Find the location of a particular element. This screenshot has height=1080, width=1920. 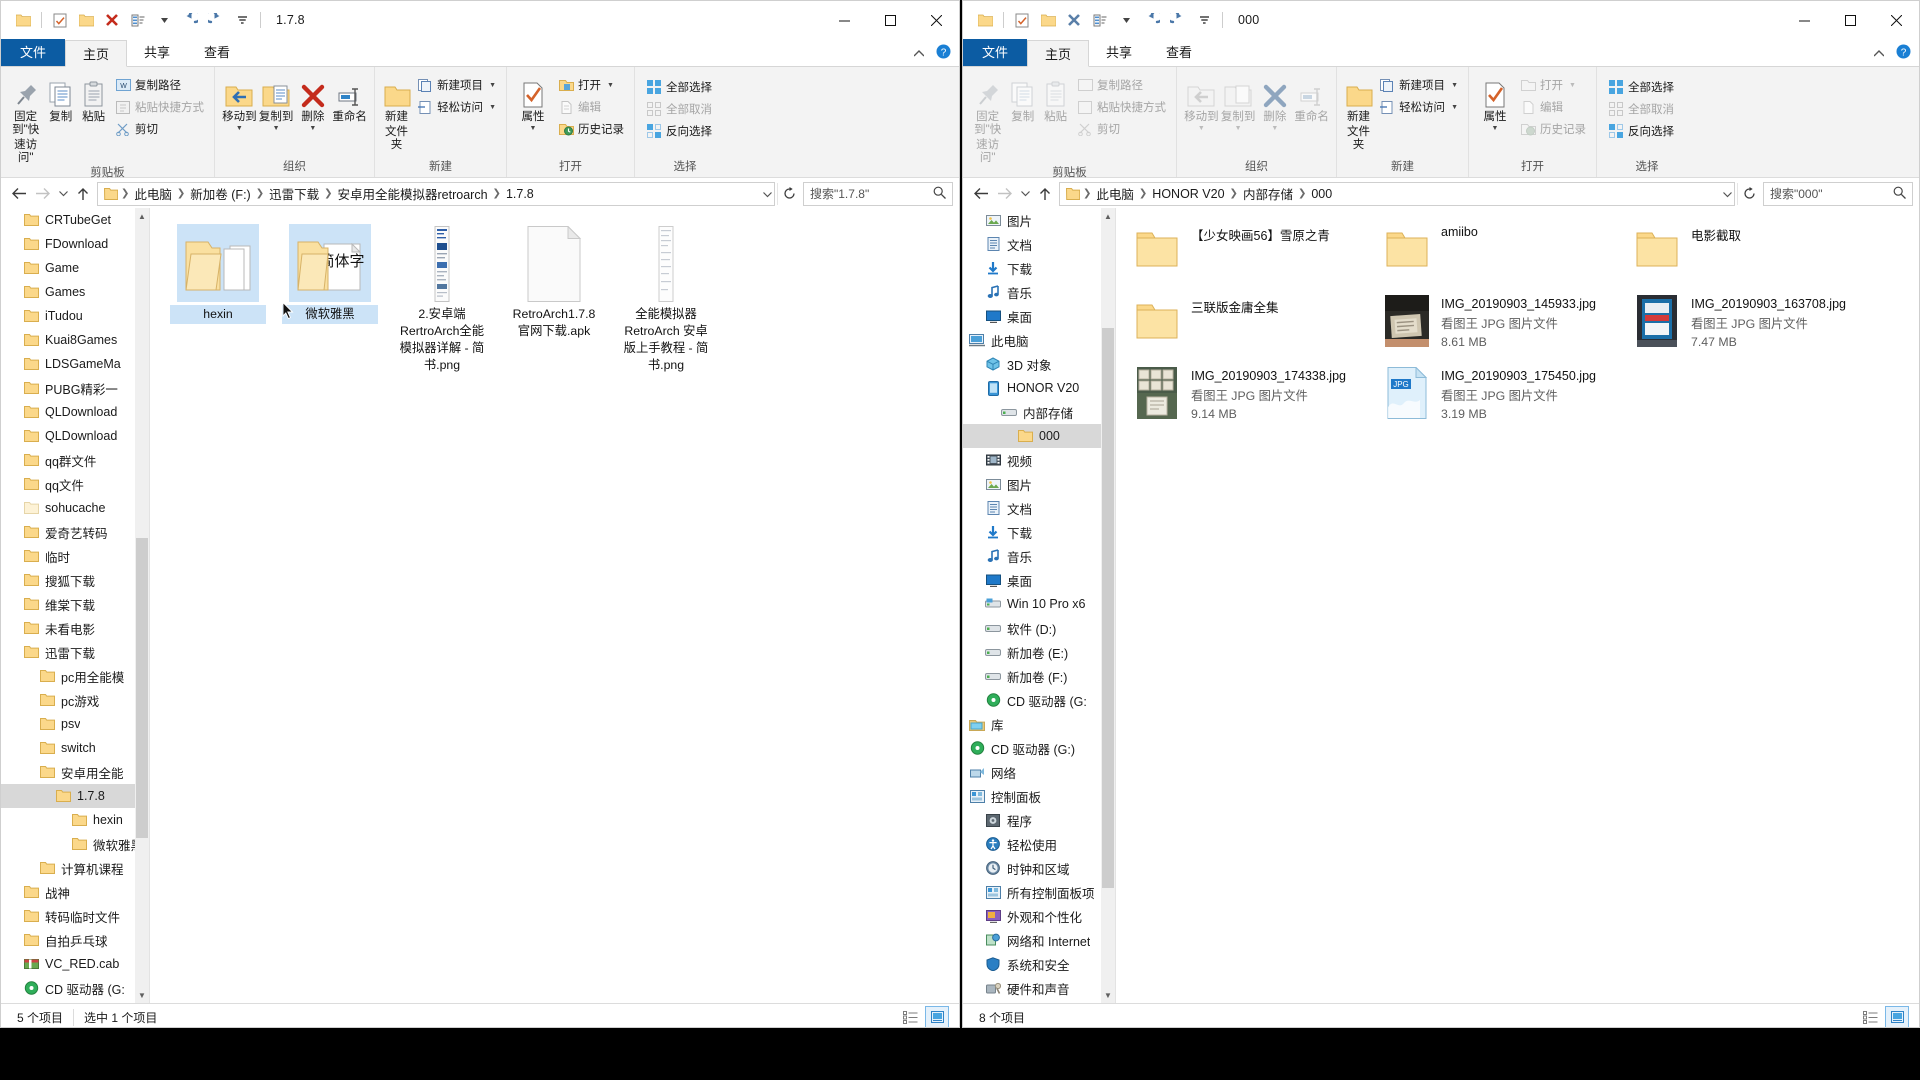

nav-item-11: 图片 is located at coordinates (1032, 484).